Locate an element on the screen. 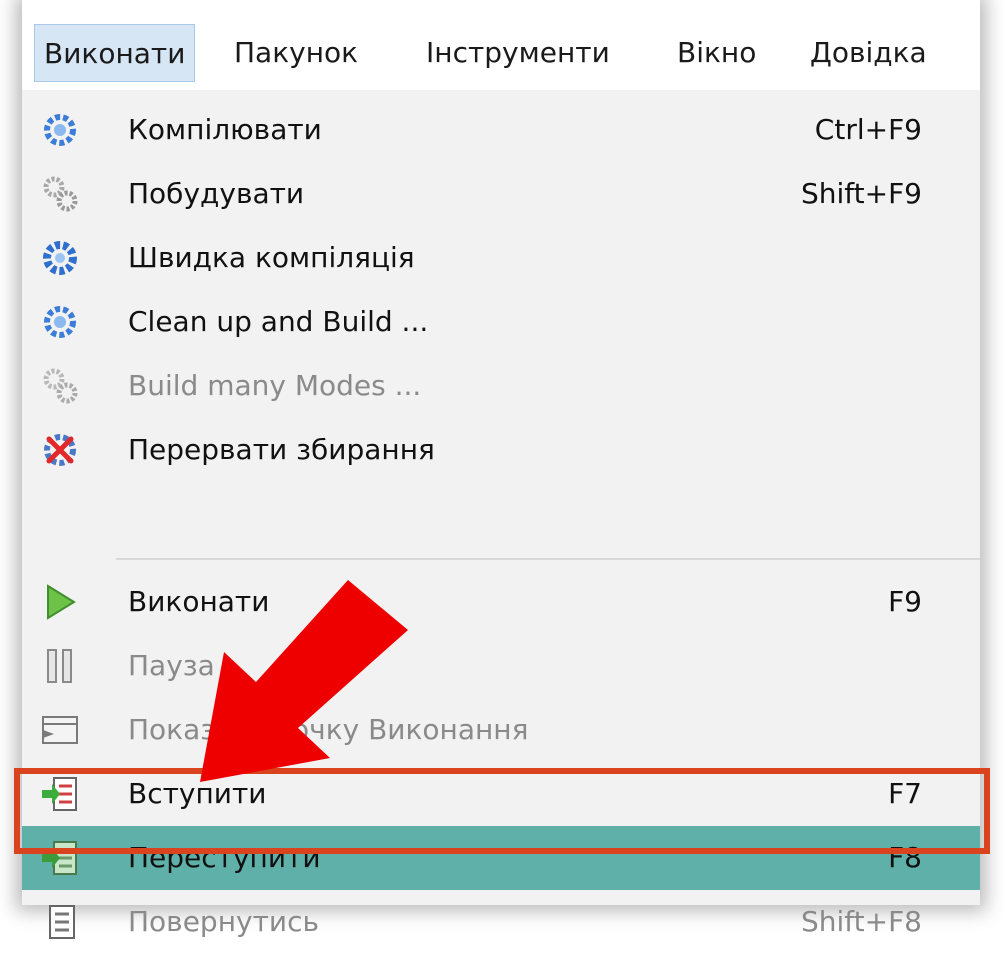 This screenshot has width=1005, height=954. annotation-highlight-box is located at coordinates (502, 811).